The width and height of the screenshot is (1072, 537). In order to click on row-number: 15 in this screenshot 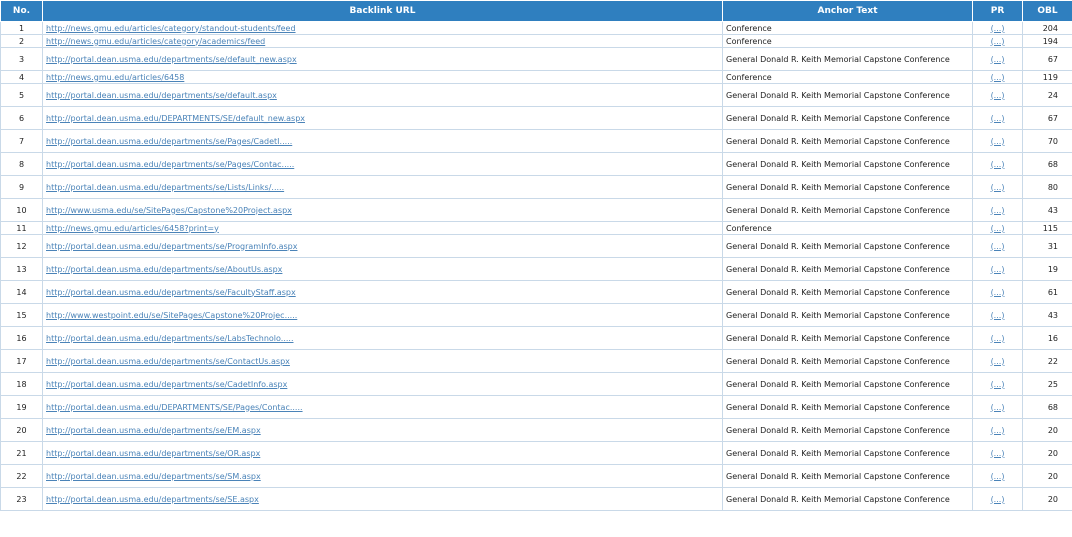, I will do `click(21, 315)`.